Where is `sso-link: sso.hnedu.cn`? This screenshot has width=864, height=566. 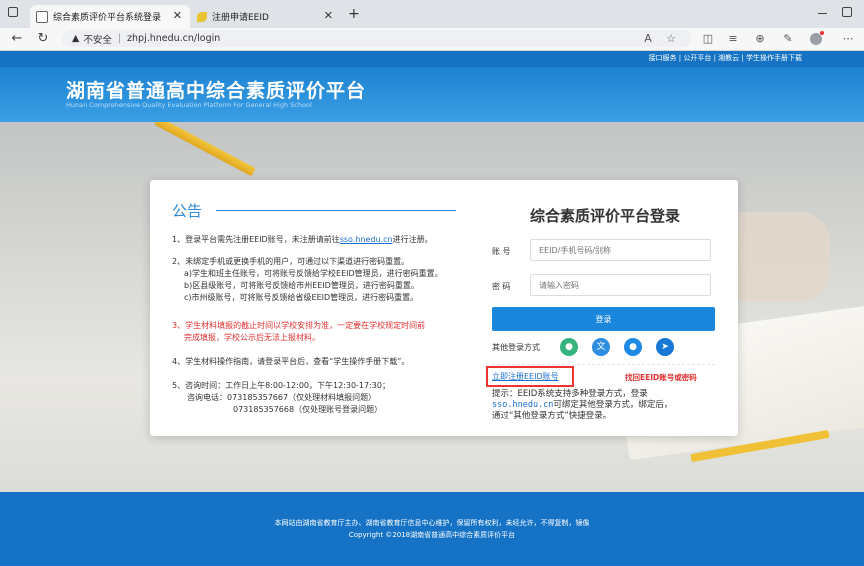 sso-link: sso.hnedu.cn is located at coordinates (366, 239).